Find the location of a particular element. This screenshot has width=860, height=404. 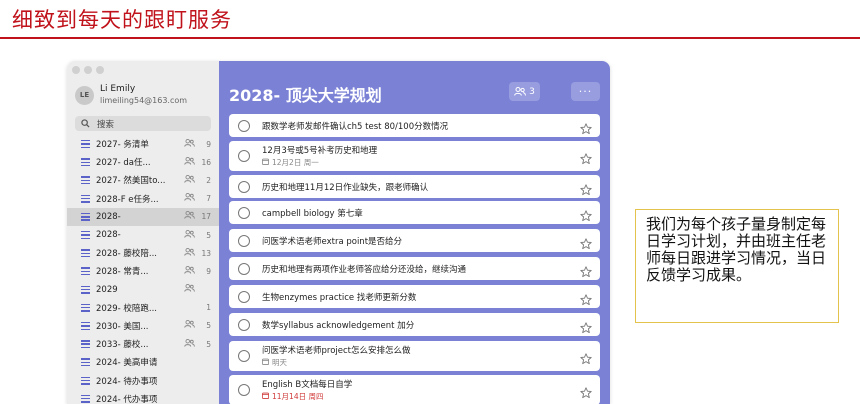

list-count: 9 is located at coordinates (208, 144).